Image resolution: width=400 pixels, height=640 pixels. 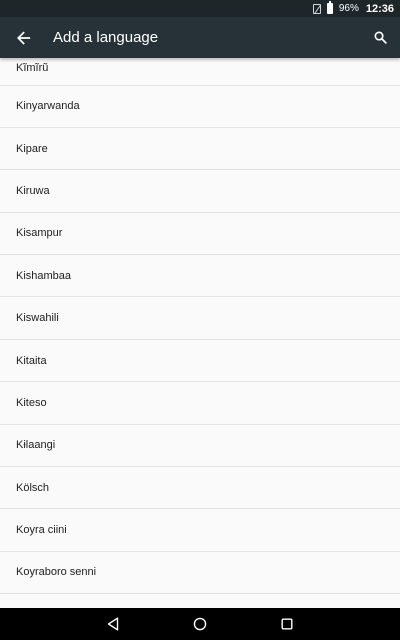 I want to click on language-label: Kiteso, so click(x=31, y=402).